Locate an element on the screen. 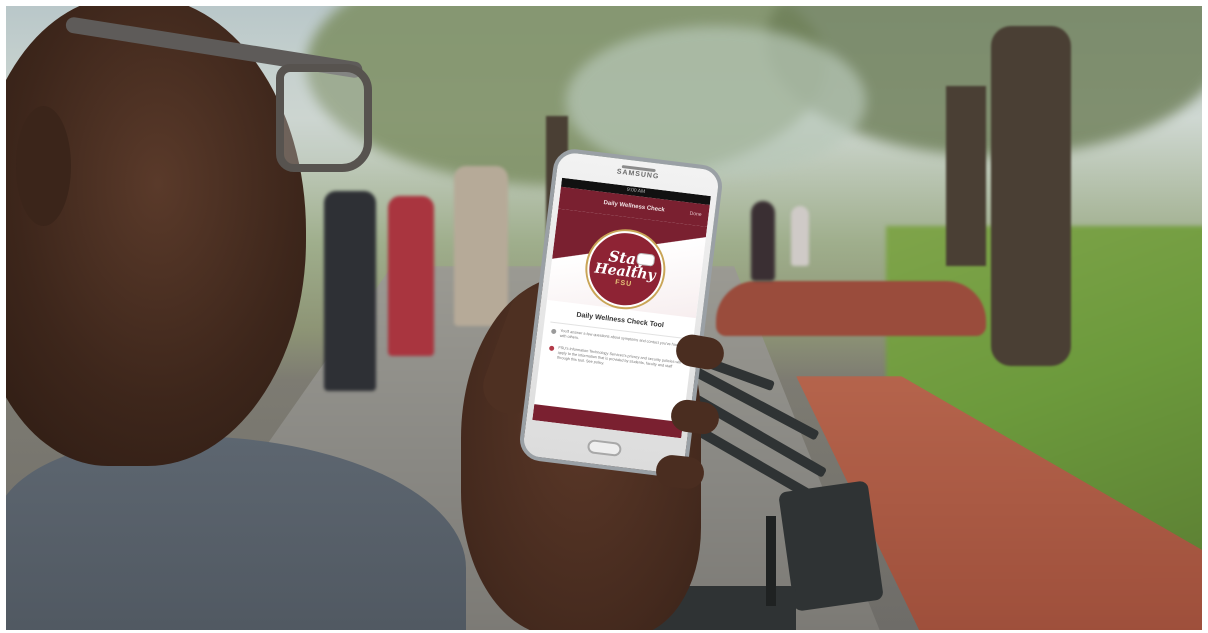  face-mask-icon is located at coordinates (646, 259).